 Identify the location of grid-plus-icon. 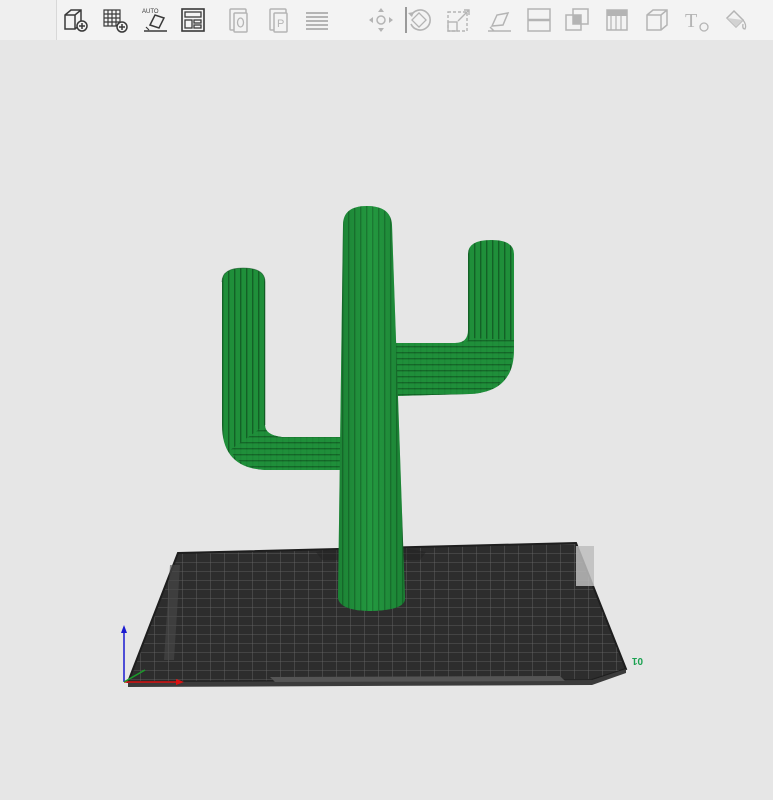
(115, 21).